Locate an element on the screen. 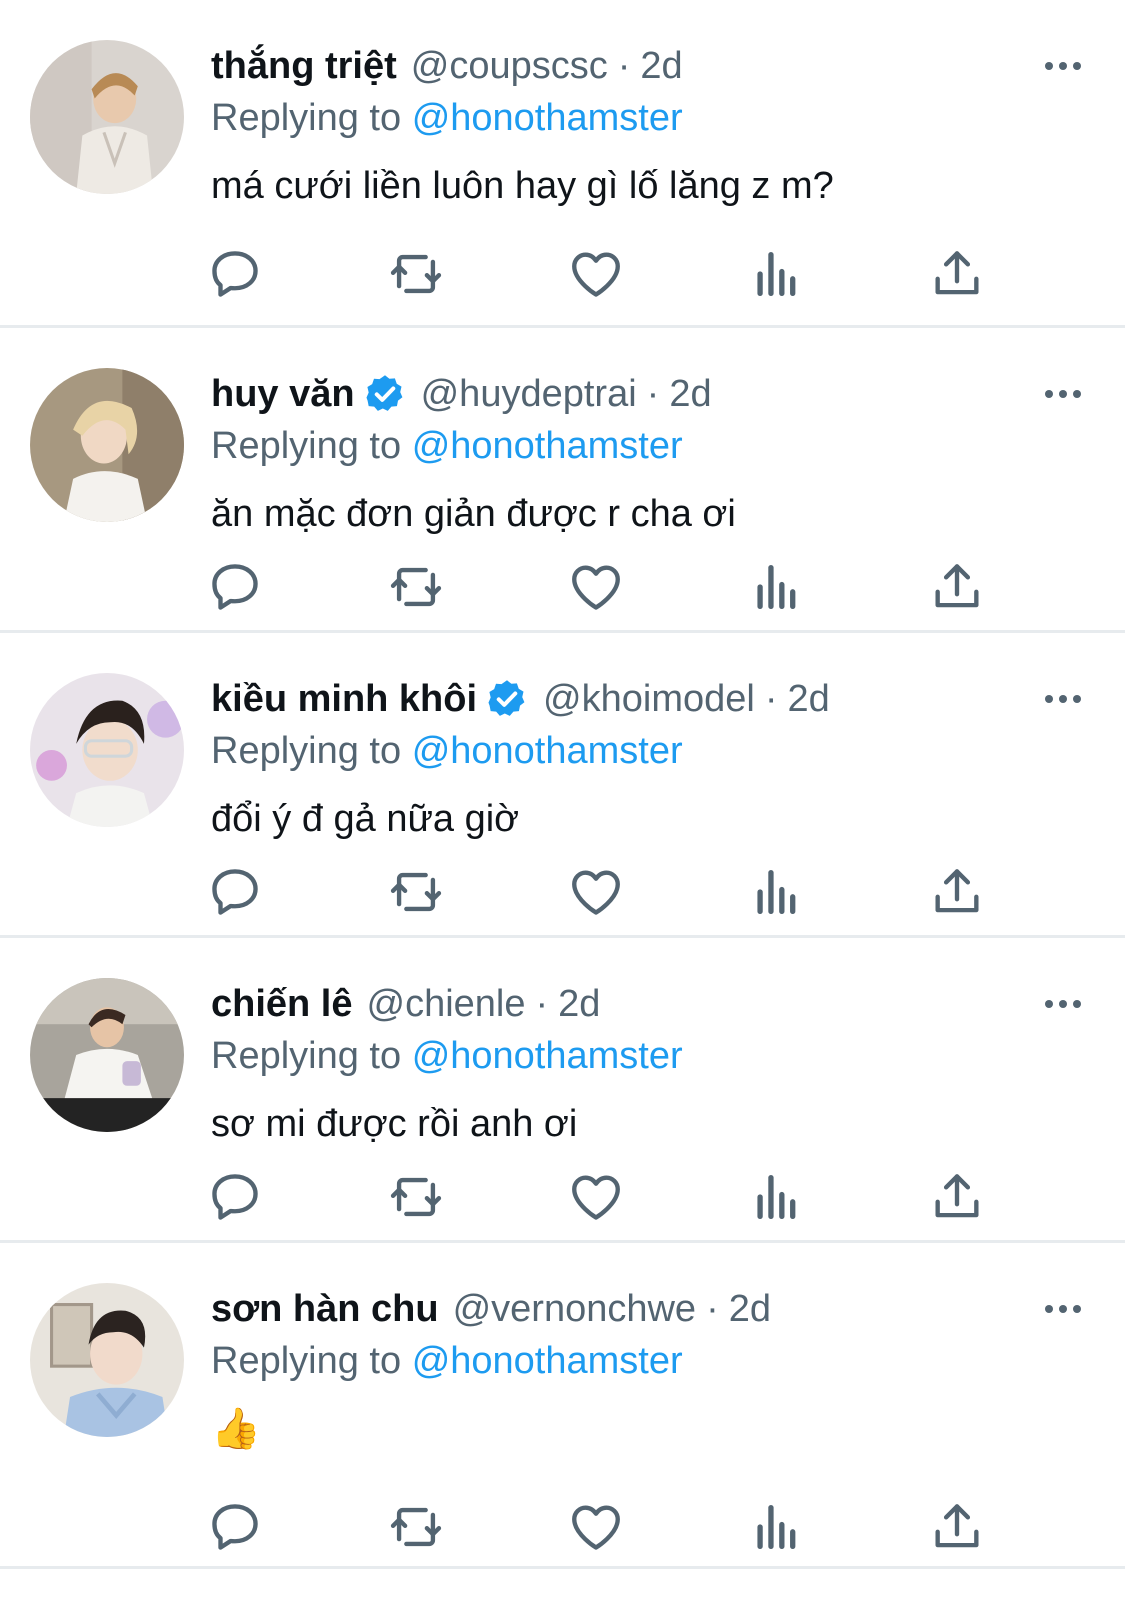  author-name: kiều minh khôi is located at coordinates (344, 699).